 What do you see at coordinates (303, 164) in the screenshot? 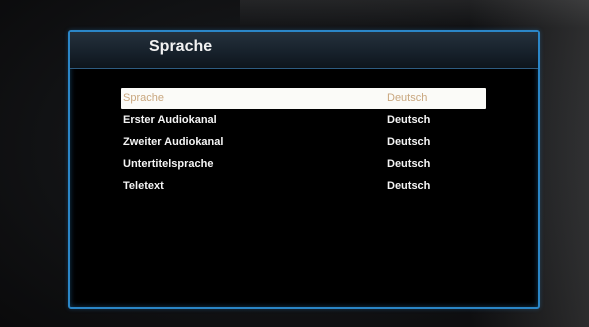
I see `setting-row-untertitelsprache: Untertitelsprache Deutsch` at bounding box center [303, 164].